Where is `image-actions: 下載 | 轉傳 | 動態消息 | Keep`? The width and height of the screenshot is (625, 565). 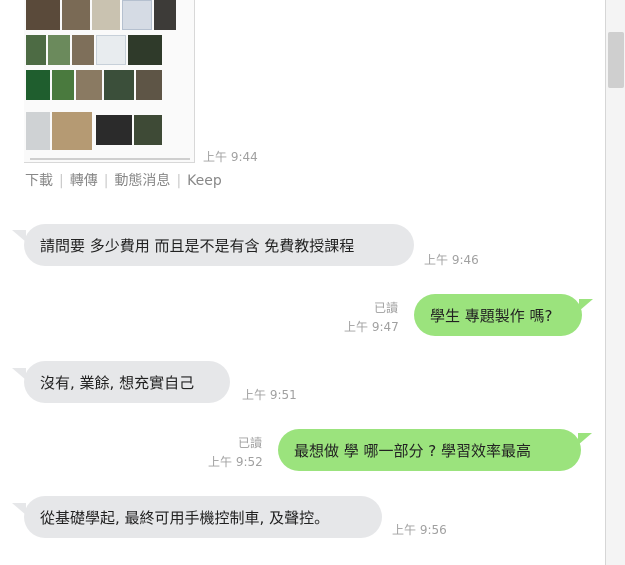
image-actions: 下載 | 轉傳 | 動態消息 | Keep is located at coordinates (123, 180).